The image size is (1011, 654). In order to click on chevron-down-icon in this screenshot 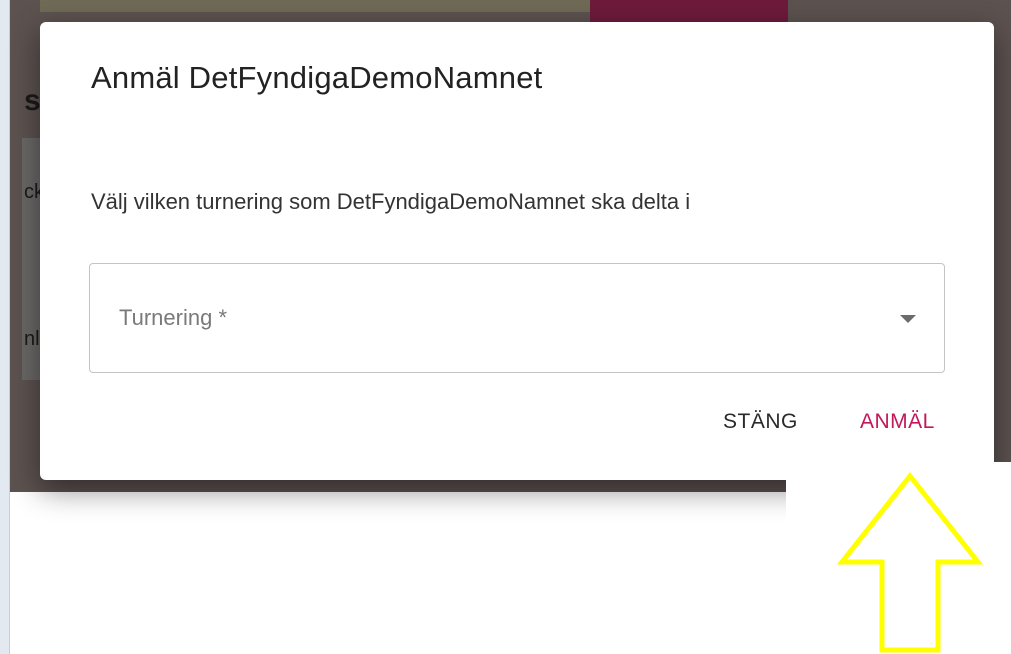, I will do `click(908, 319)`.